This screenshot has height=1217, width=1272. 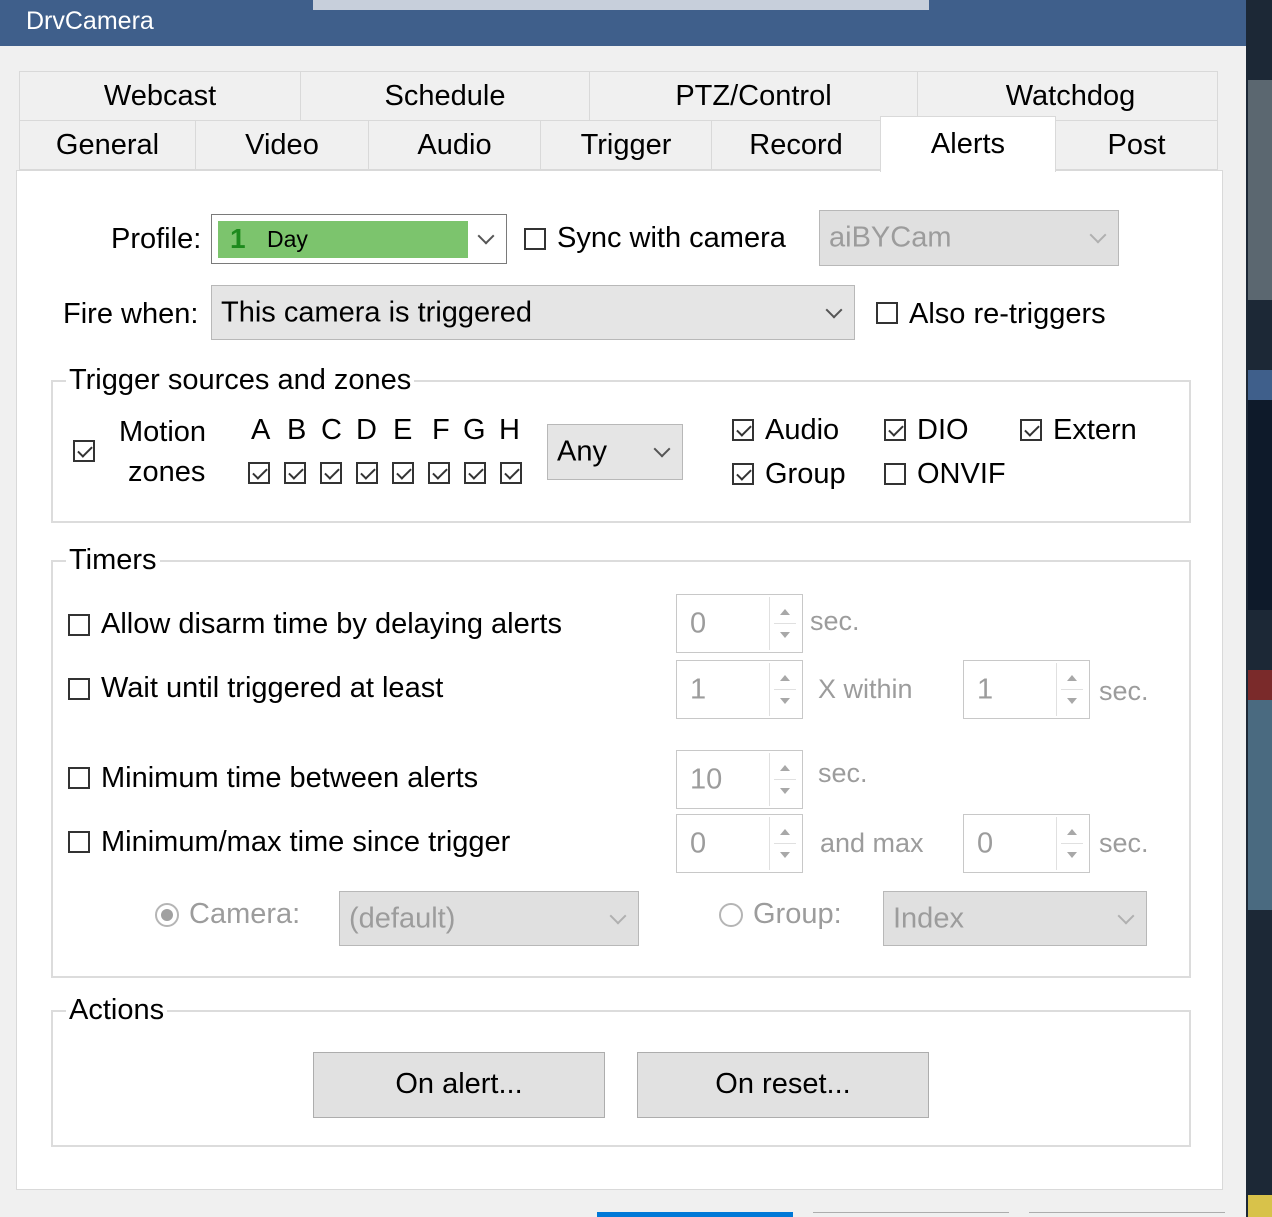 What do you see at coordinates (439, 473) in the screenshot?
I see `zone-f-checkbox` at bounding box center [439, 473].